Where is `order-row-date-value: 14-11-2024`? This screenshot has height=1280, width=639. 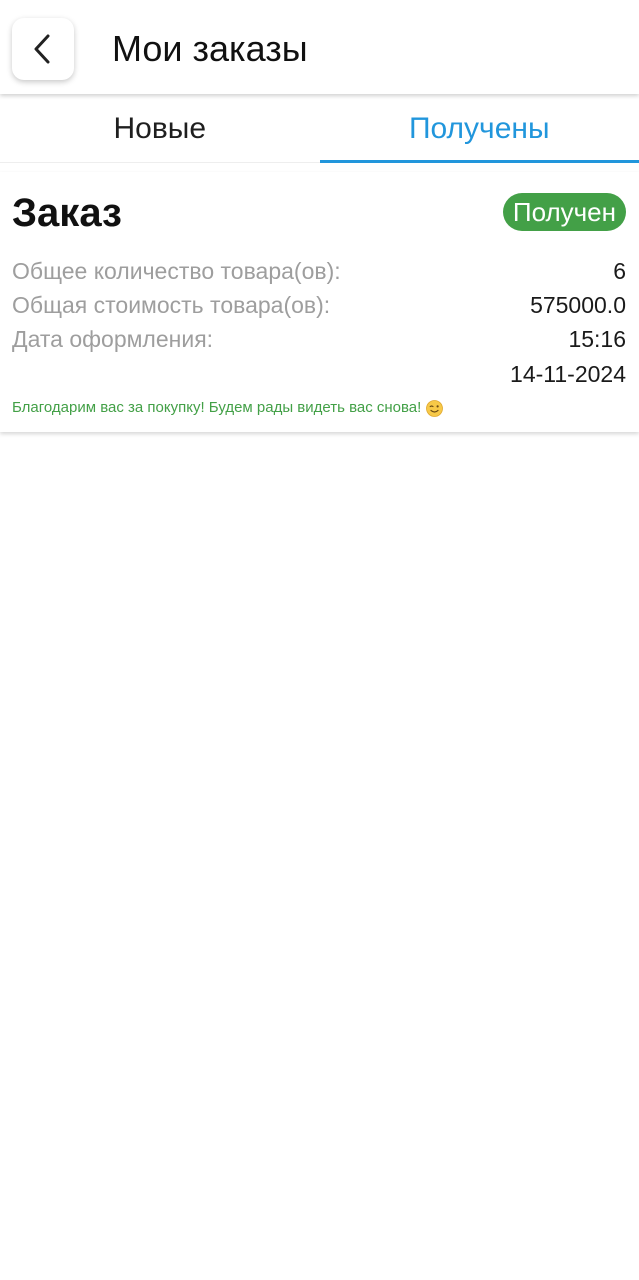 order-row-date-value: 14-11-2024 is located at coordinates (319, 374).